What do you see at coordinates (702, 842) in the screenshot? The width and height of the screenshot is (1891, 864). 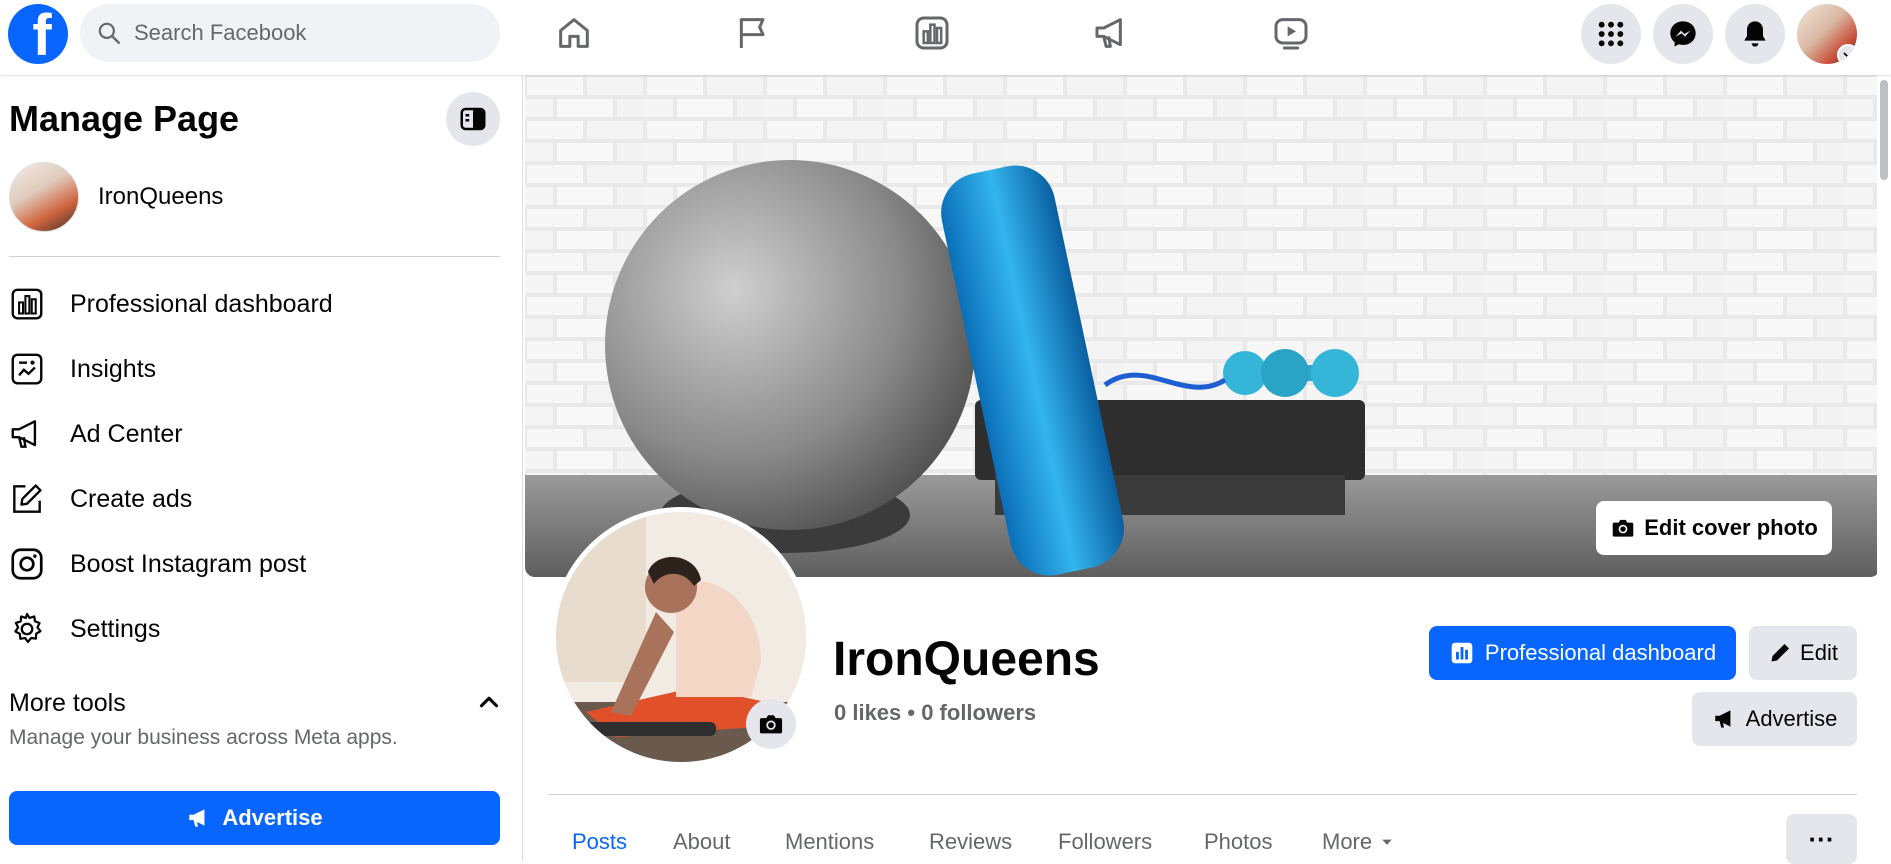 I see `tab-about: About` at bounding box center [702, 842].